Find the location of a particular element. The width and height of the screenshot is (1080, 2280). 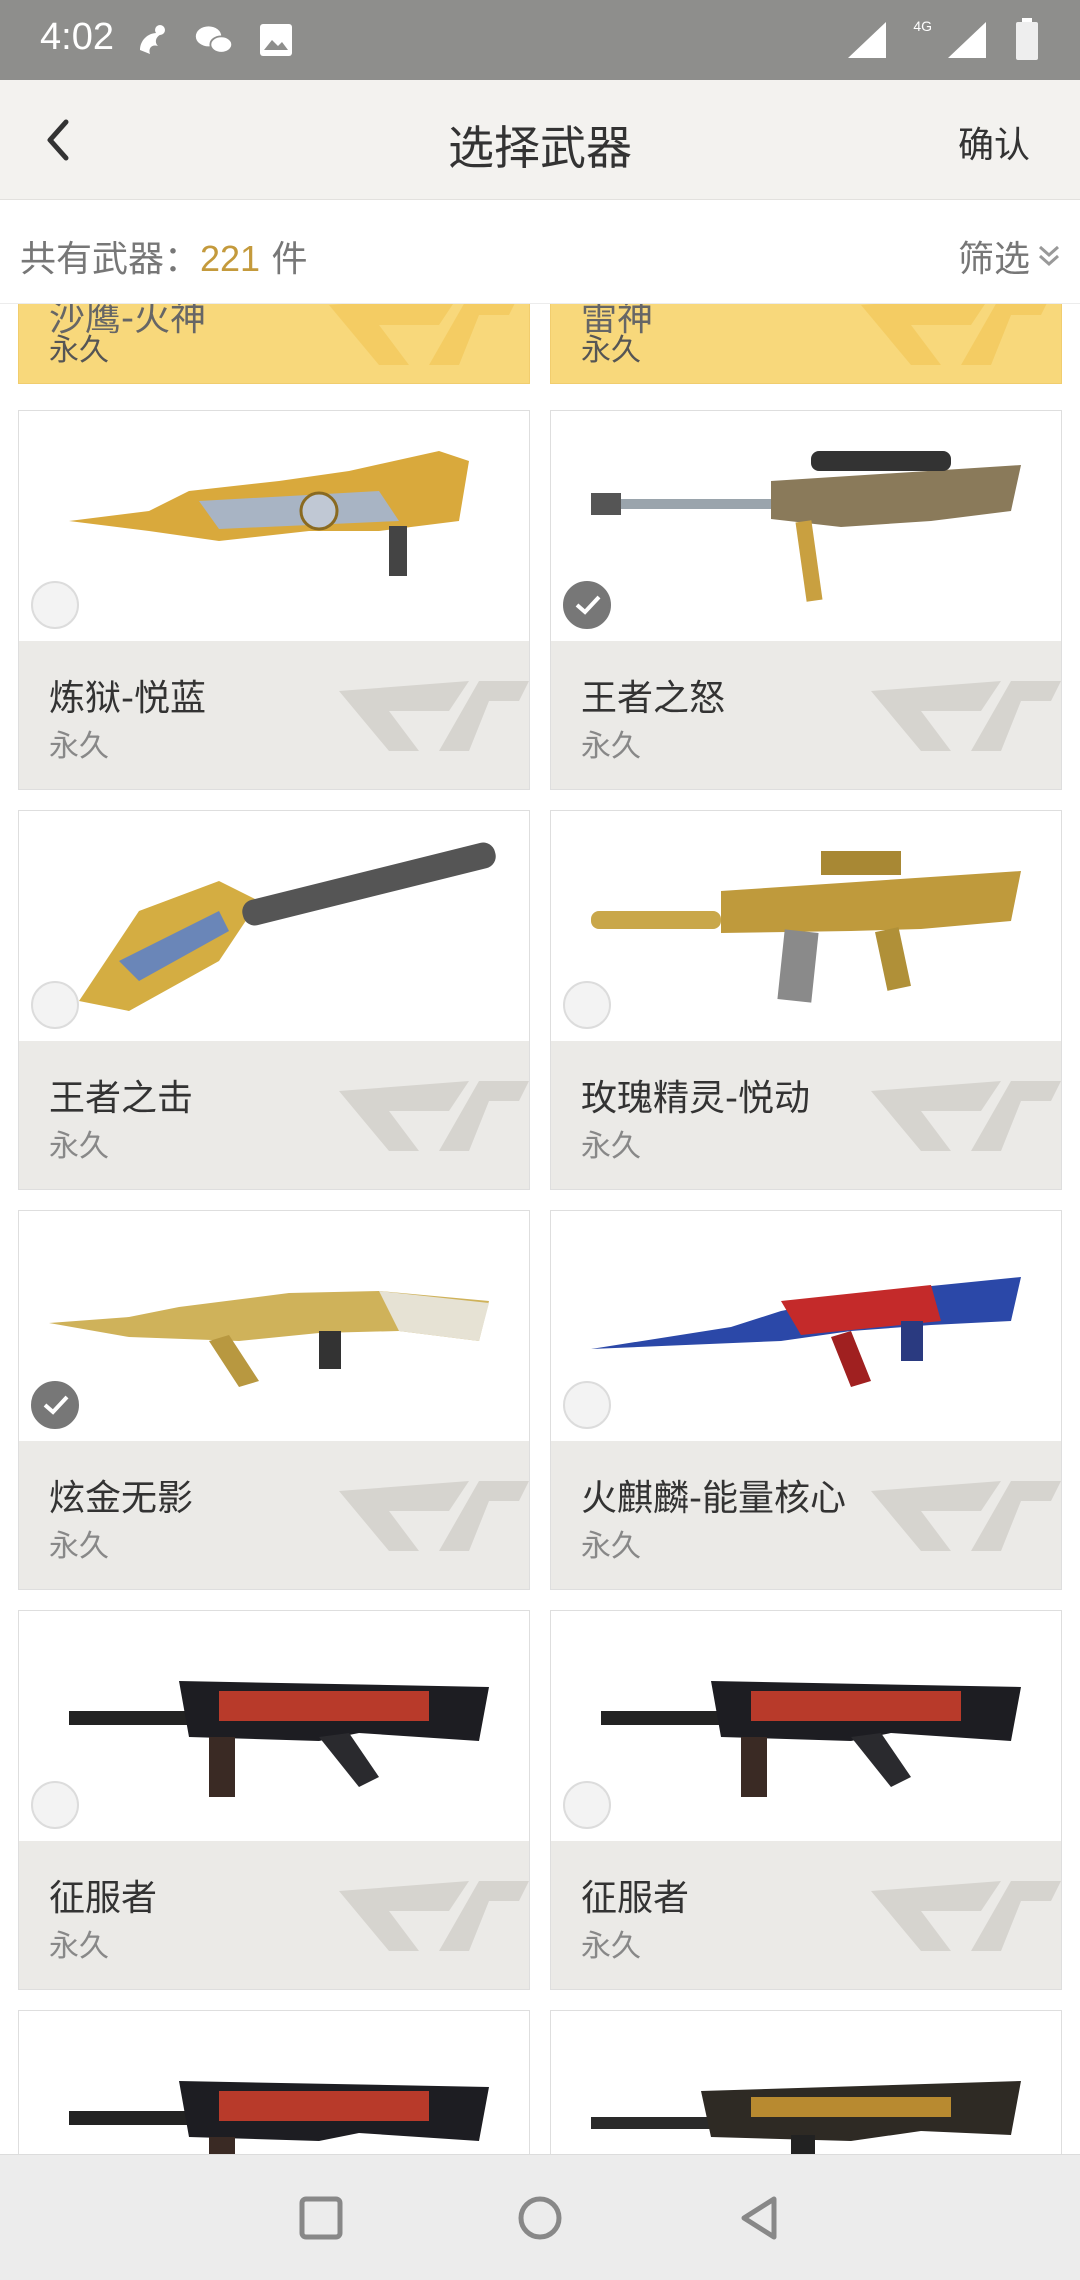

signal-4g-icon is located at coordinates (967, 40).